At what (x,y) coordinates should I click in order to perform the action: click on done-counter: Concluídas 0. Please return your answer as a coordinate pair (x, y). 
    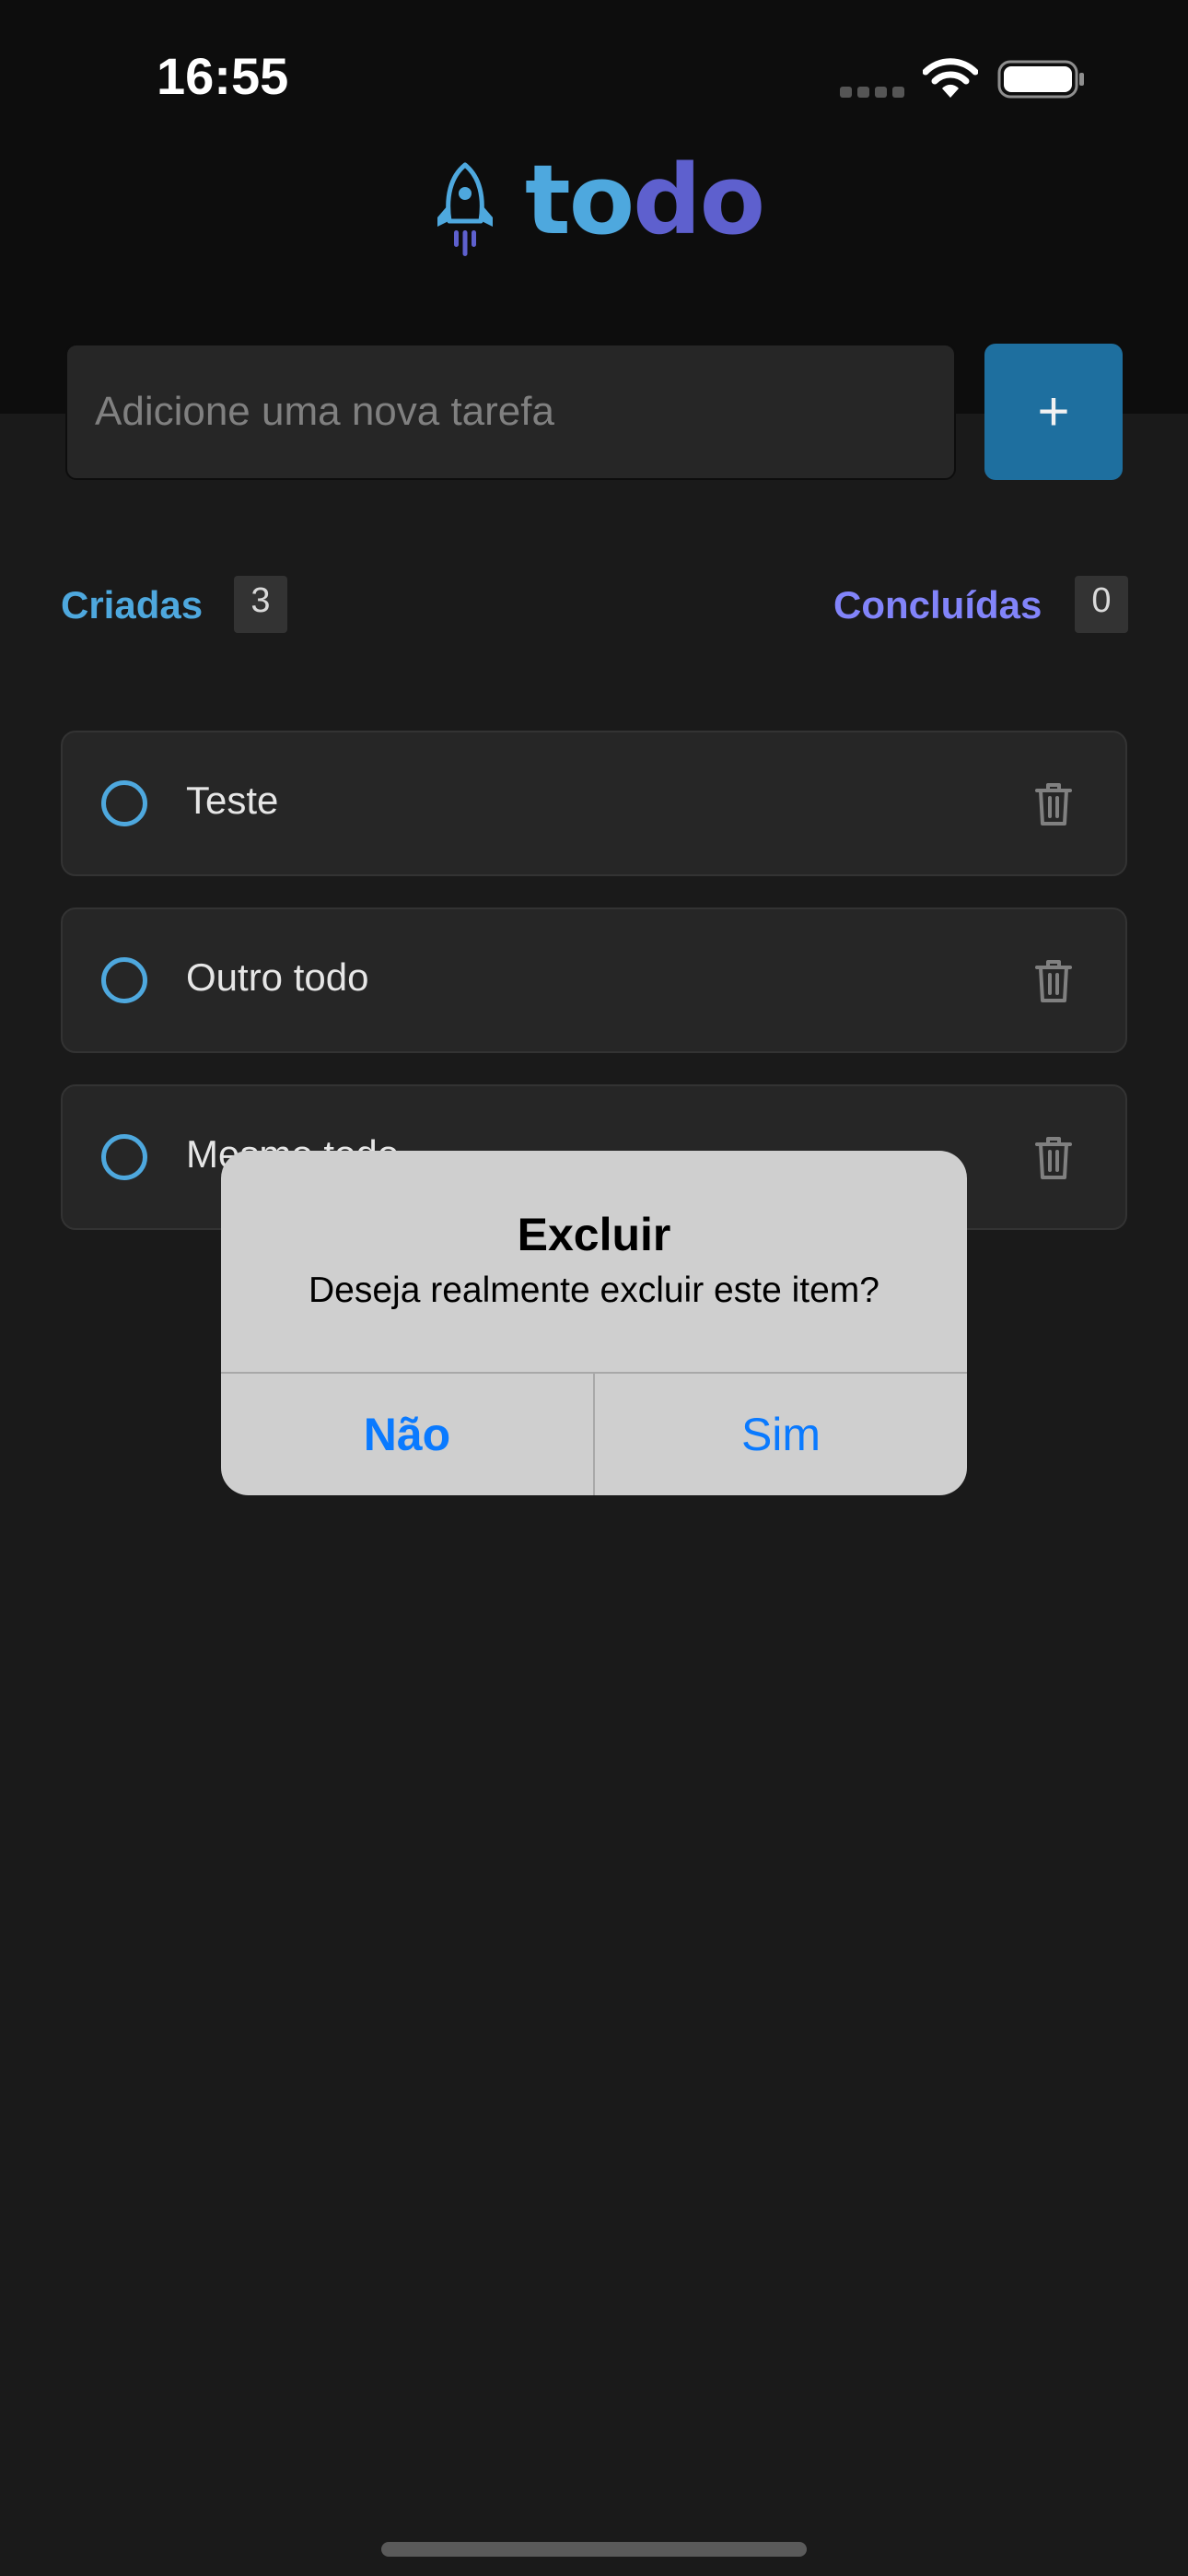
    Looking at the image, I should click on (980, 605).